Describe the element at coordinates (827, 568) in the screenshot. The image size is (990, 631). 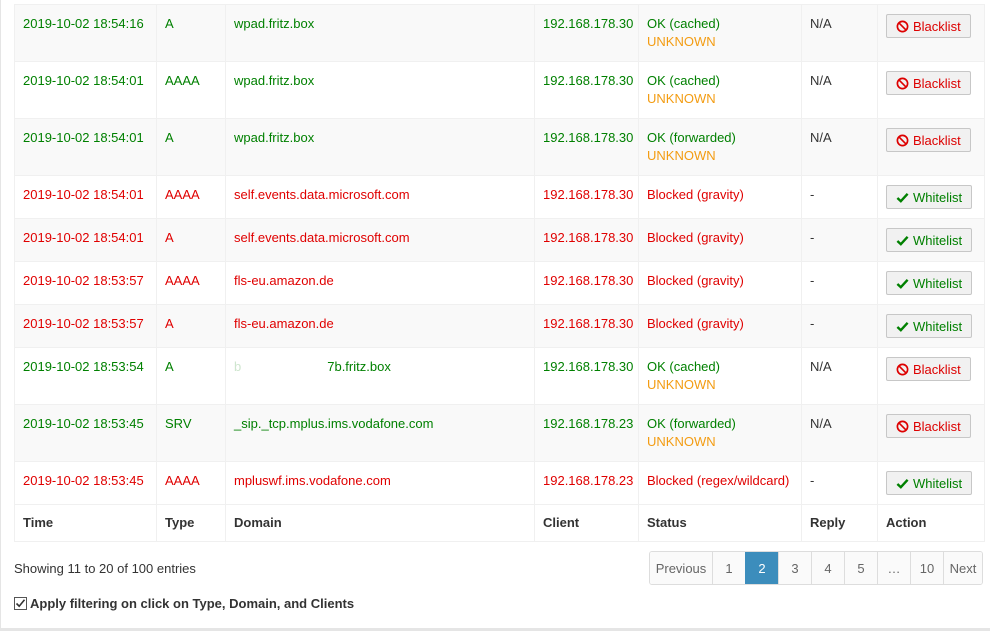
I see `pagination-page-4: 4` at that location.